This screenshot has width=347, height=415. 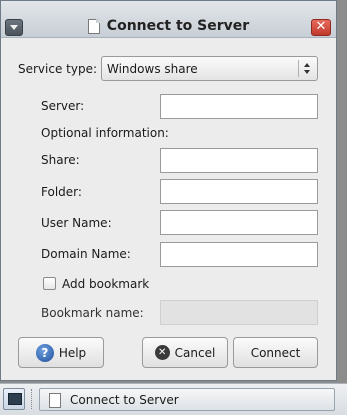 What do you see at coordinates (124, 400) in the screenshot?
I see `taskbar-window-label: Connect to Server` at bounding box center [124, 400].